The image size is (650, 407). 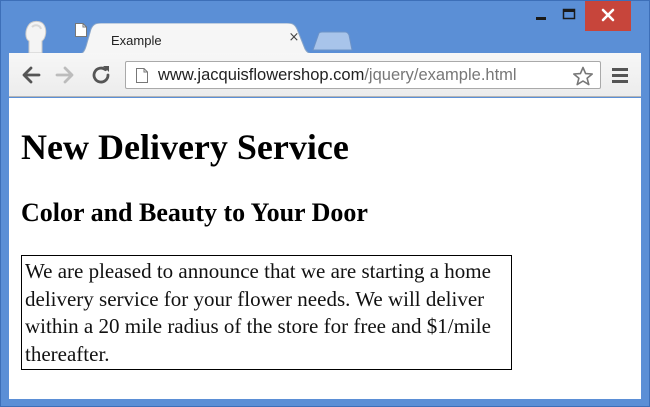 What do you see at coordinates (440, 75) in the screenshot?
I see `url-path: /jquery/example.html` at bounding box center [440, 75].